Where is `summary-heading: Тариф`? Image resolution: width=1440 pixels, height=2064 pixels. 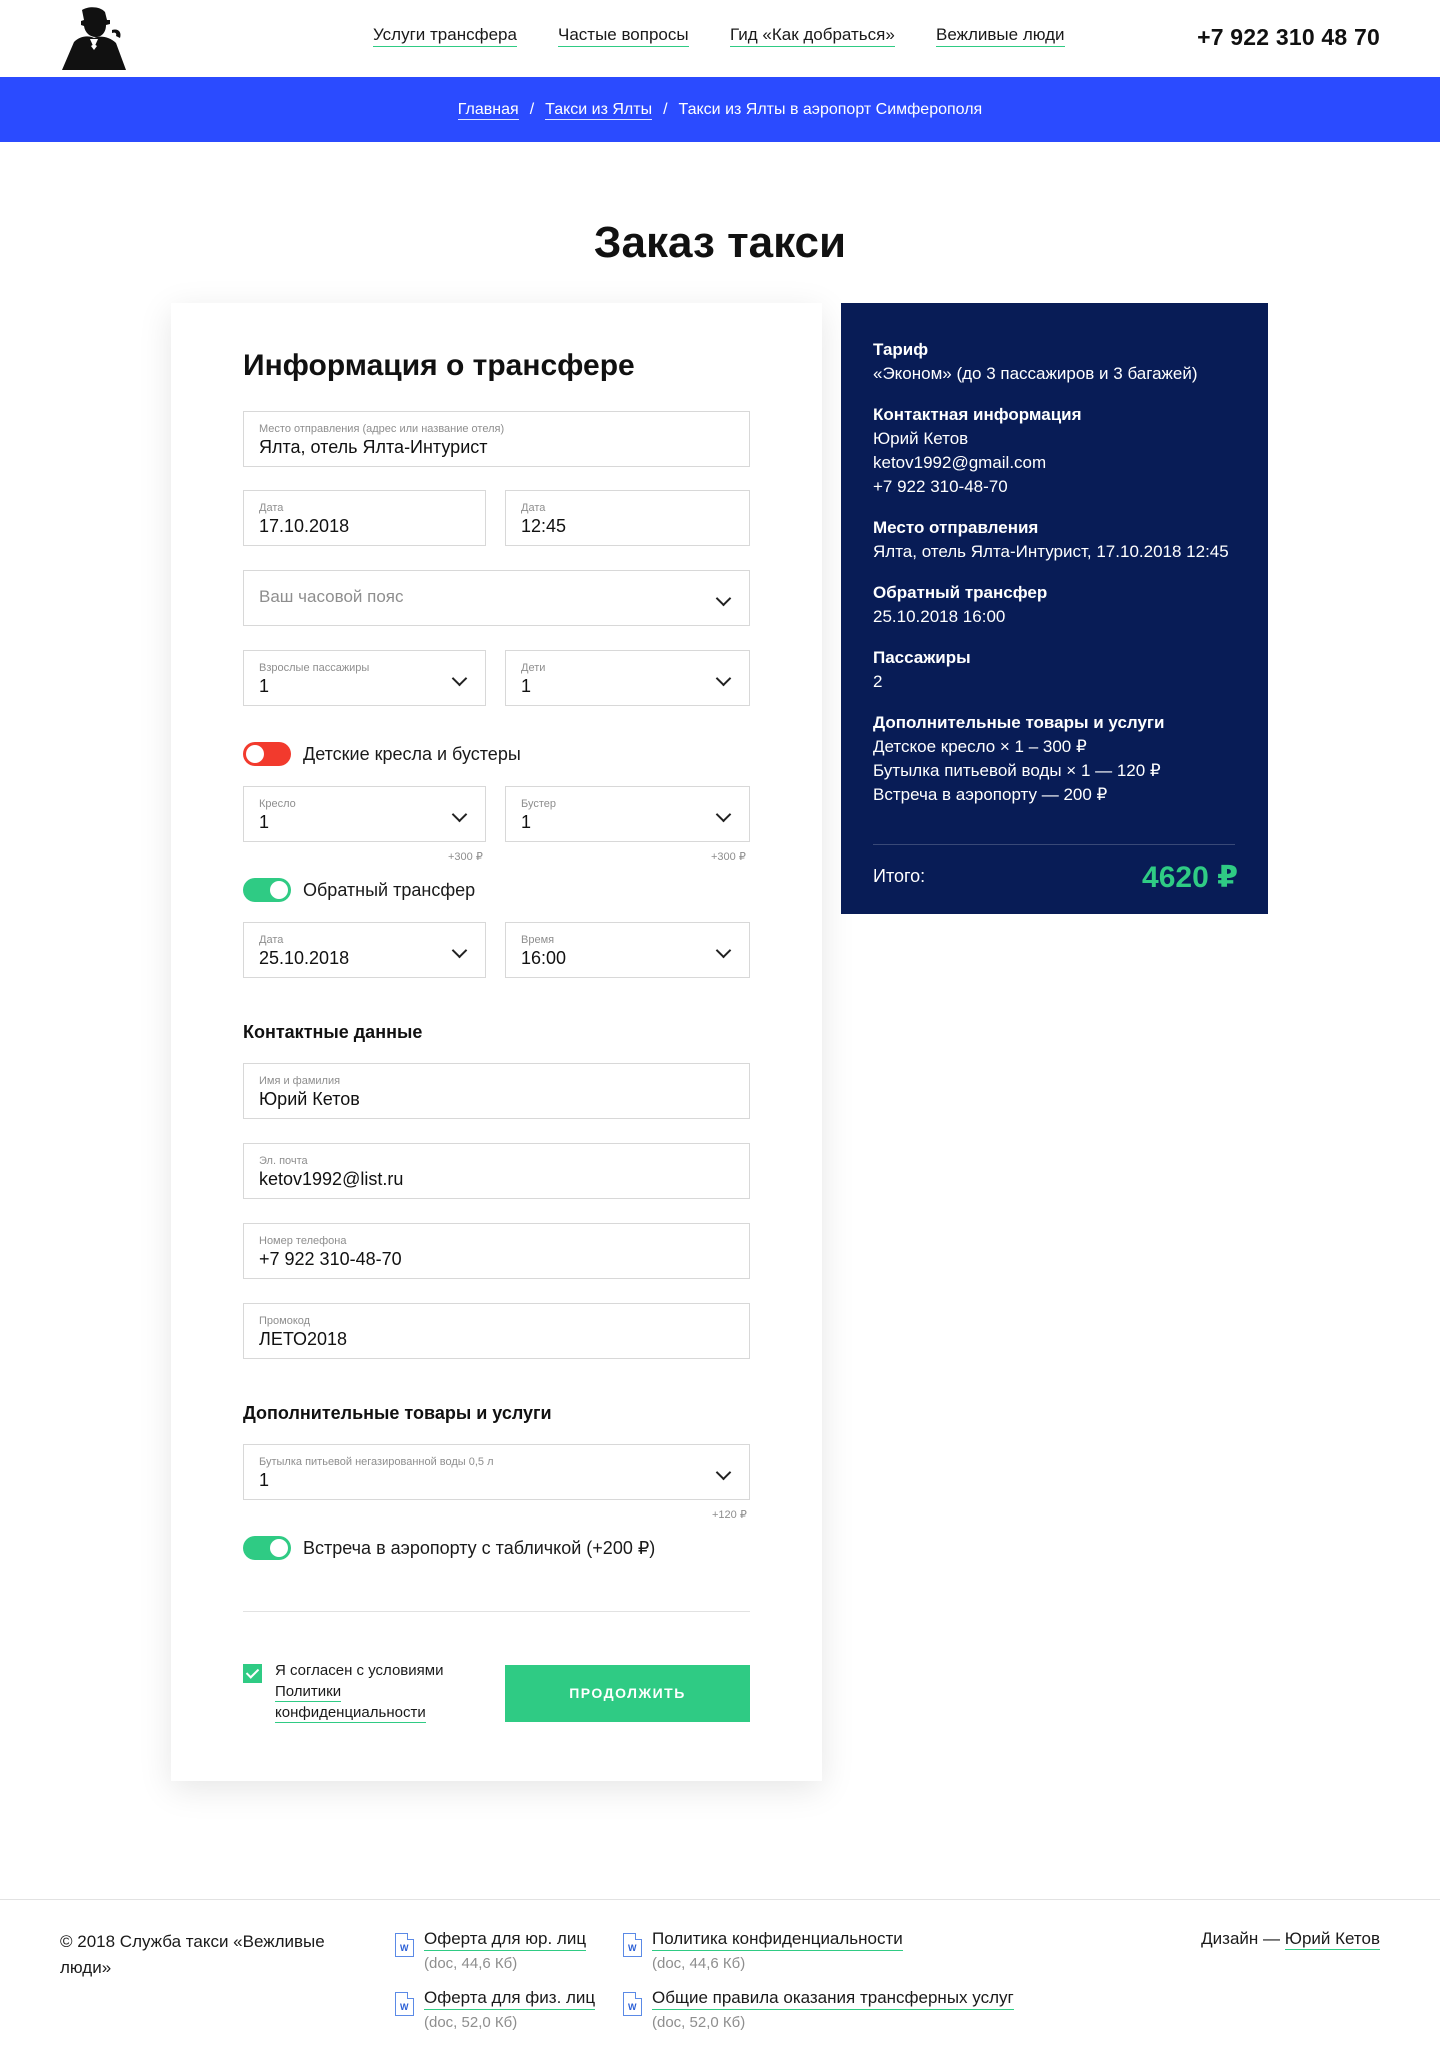
summary-heading: Тариф is located at coordinates (901, 349).